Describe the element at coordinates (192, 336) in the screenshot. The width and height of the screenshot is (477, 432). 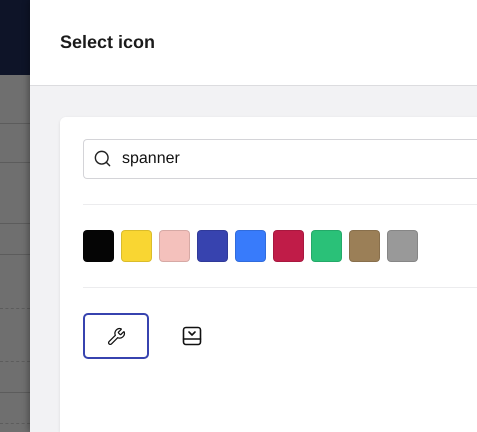
I see `chevron-box-icon` at that location.